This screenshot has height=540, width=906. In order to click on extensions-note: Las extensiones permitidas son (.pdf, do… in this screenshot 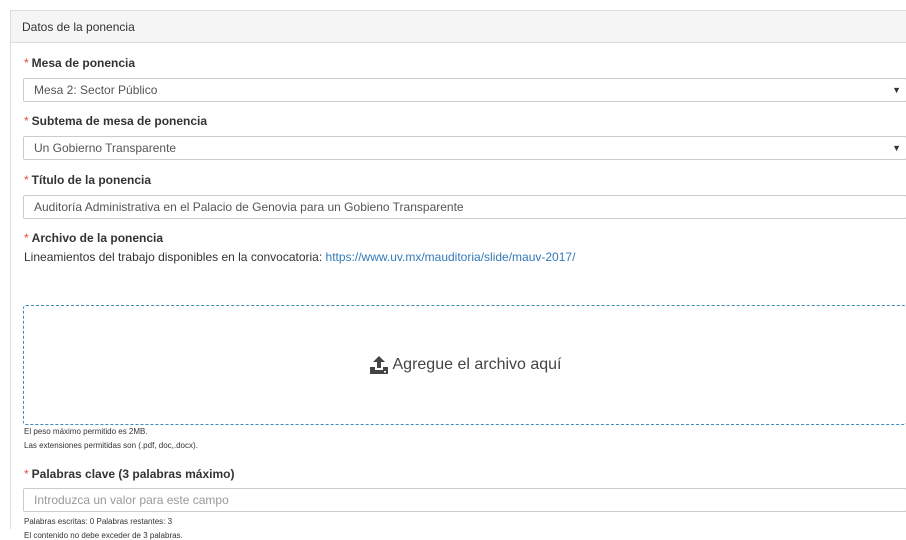, I will do `click(111, 445)`.